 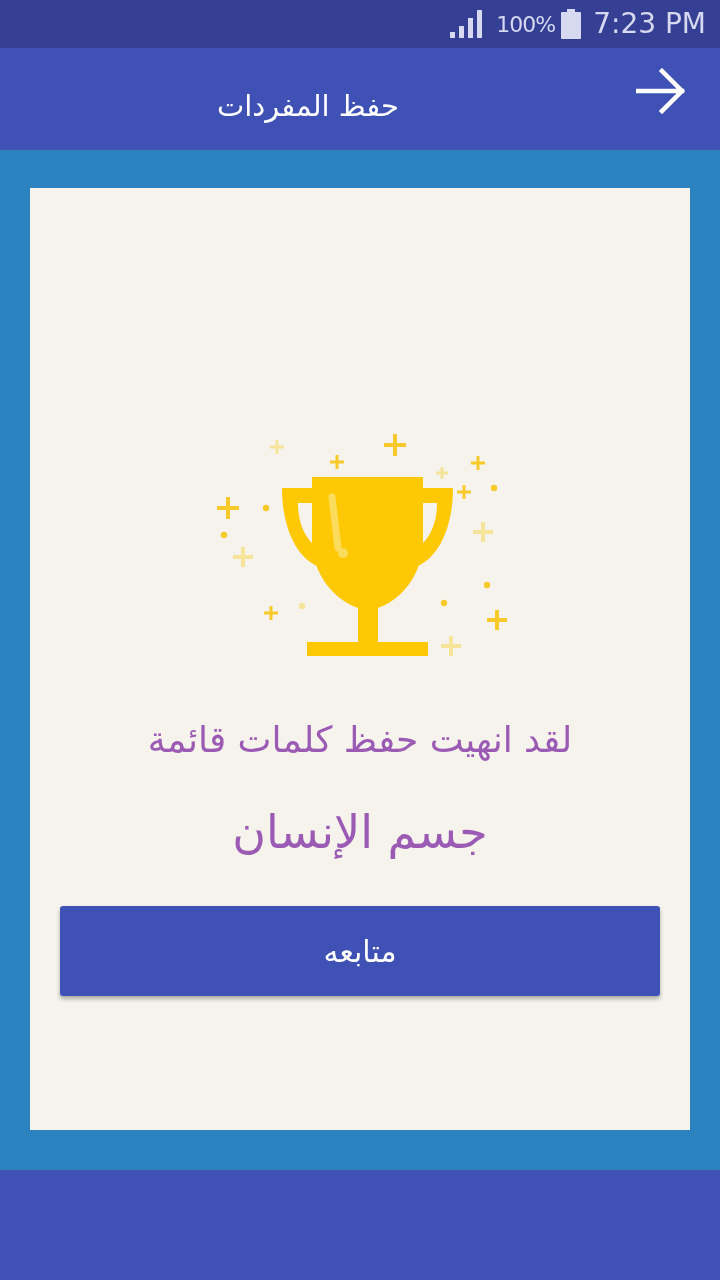 I want to click on battery-percent: 100%, so click(x=526, y=24).